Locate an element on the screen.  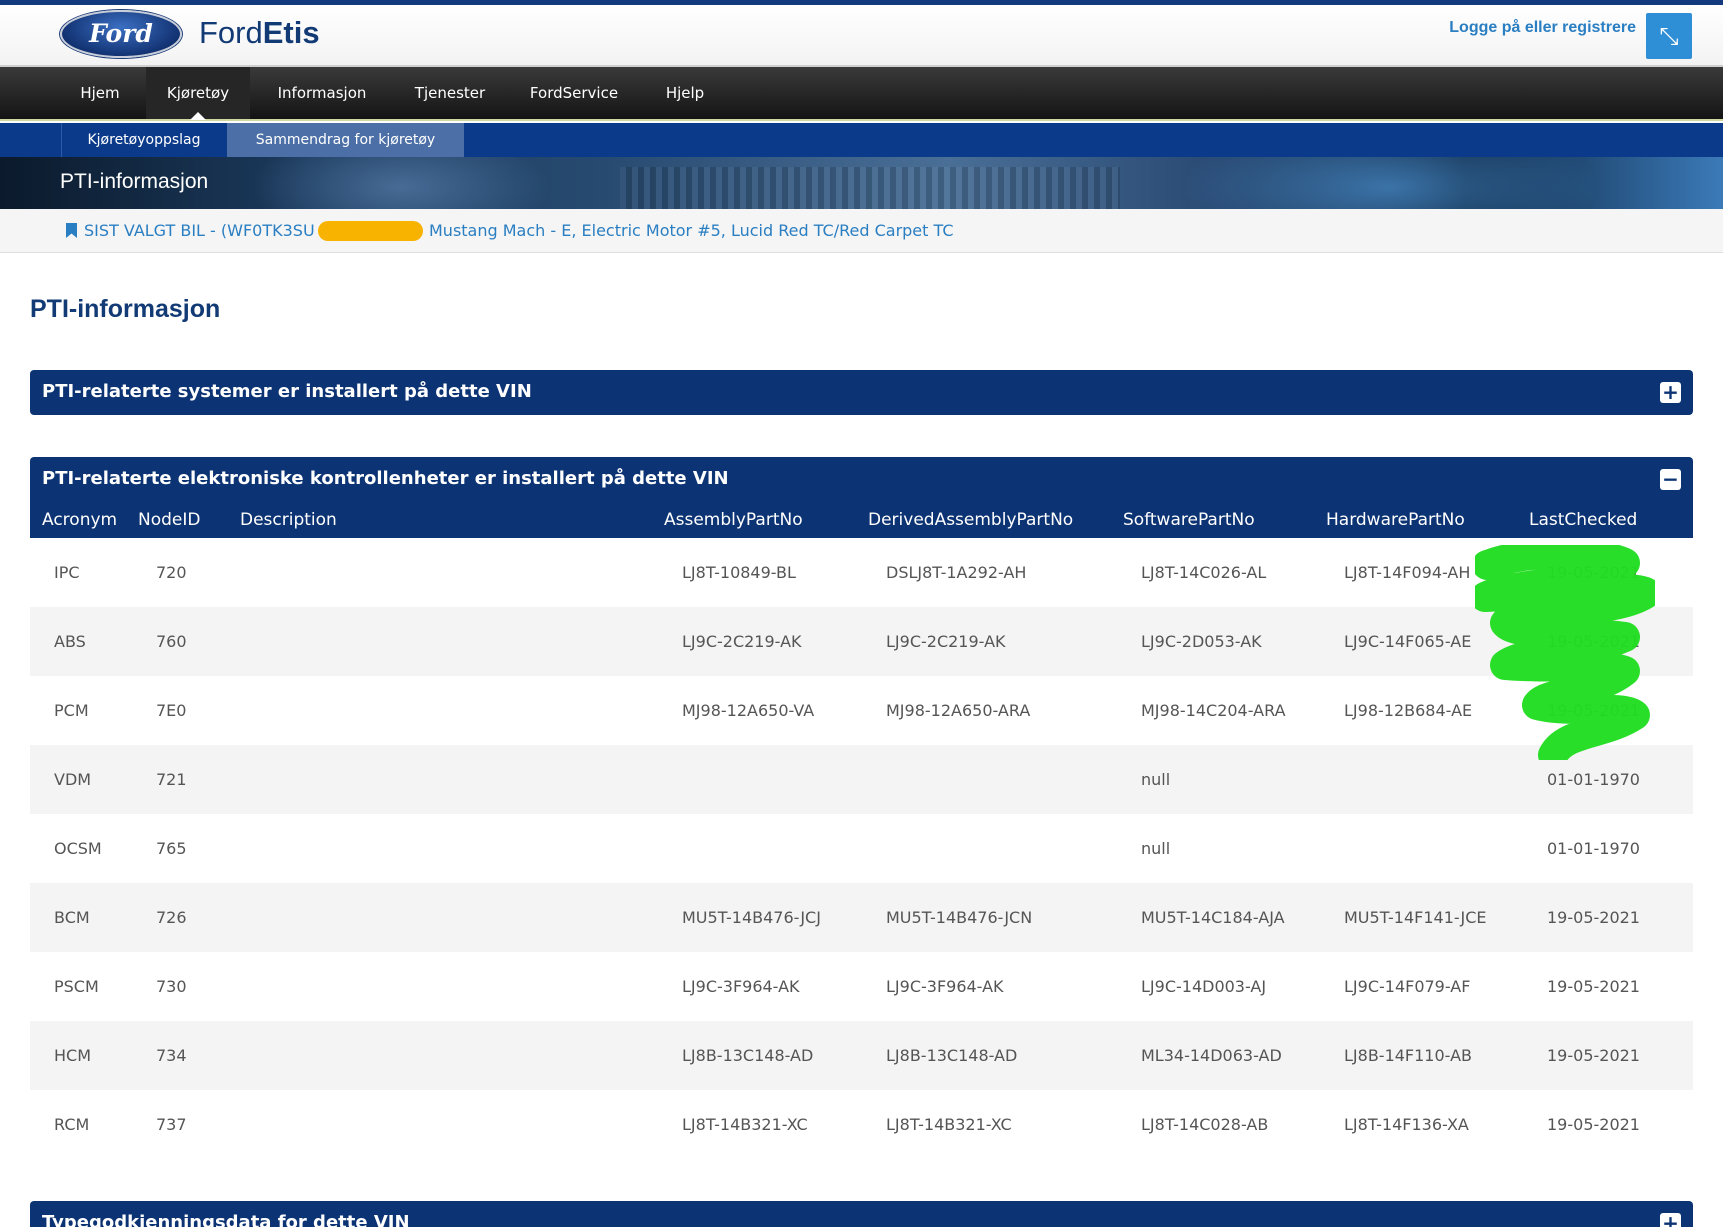
hero-title: PTI-informasjon is located at coordinates (134, 181).